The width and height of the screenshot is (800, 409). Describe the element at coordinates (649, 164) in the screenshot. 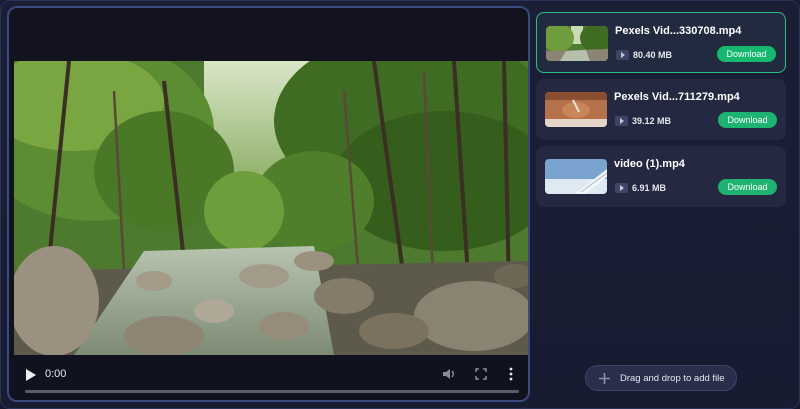

I see `file-name: video (1).mp4` at that location.